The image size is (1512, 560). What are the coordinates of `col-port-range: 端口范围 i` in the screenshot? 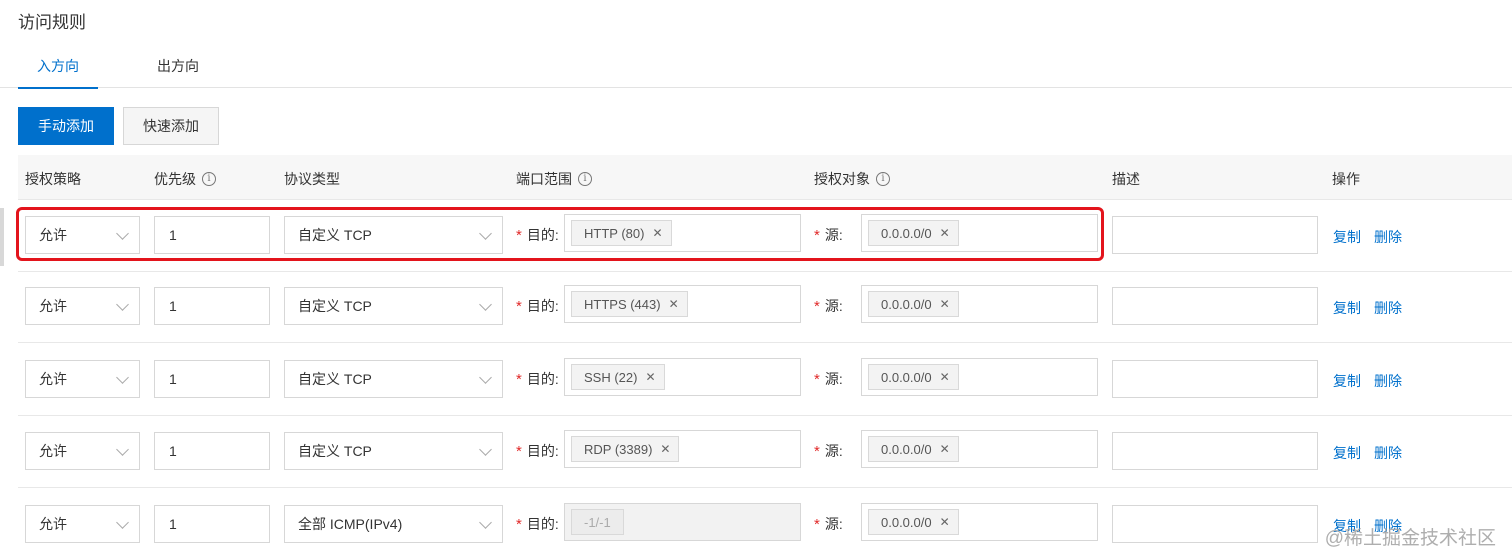 It's located at (554, 179).